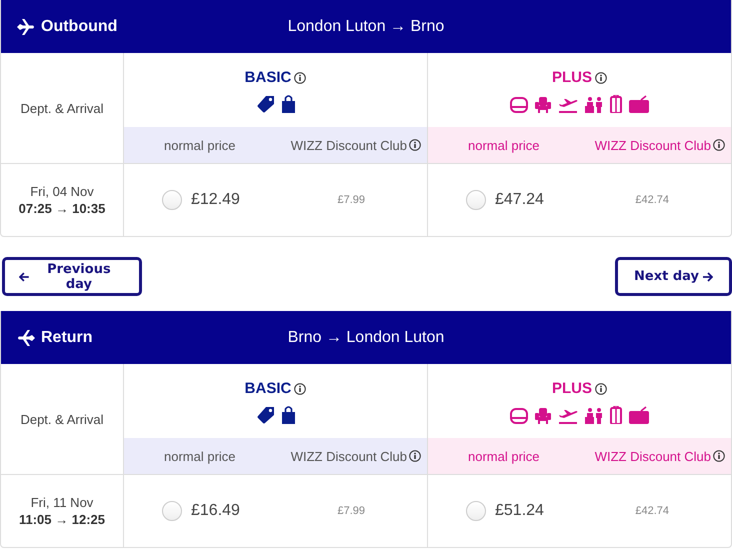 This screenshot has height=553, width=732. I want to click on fare-price: £12.49, so click(215, 200).